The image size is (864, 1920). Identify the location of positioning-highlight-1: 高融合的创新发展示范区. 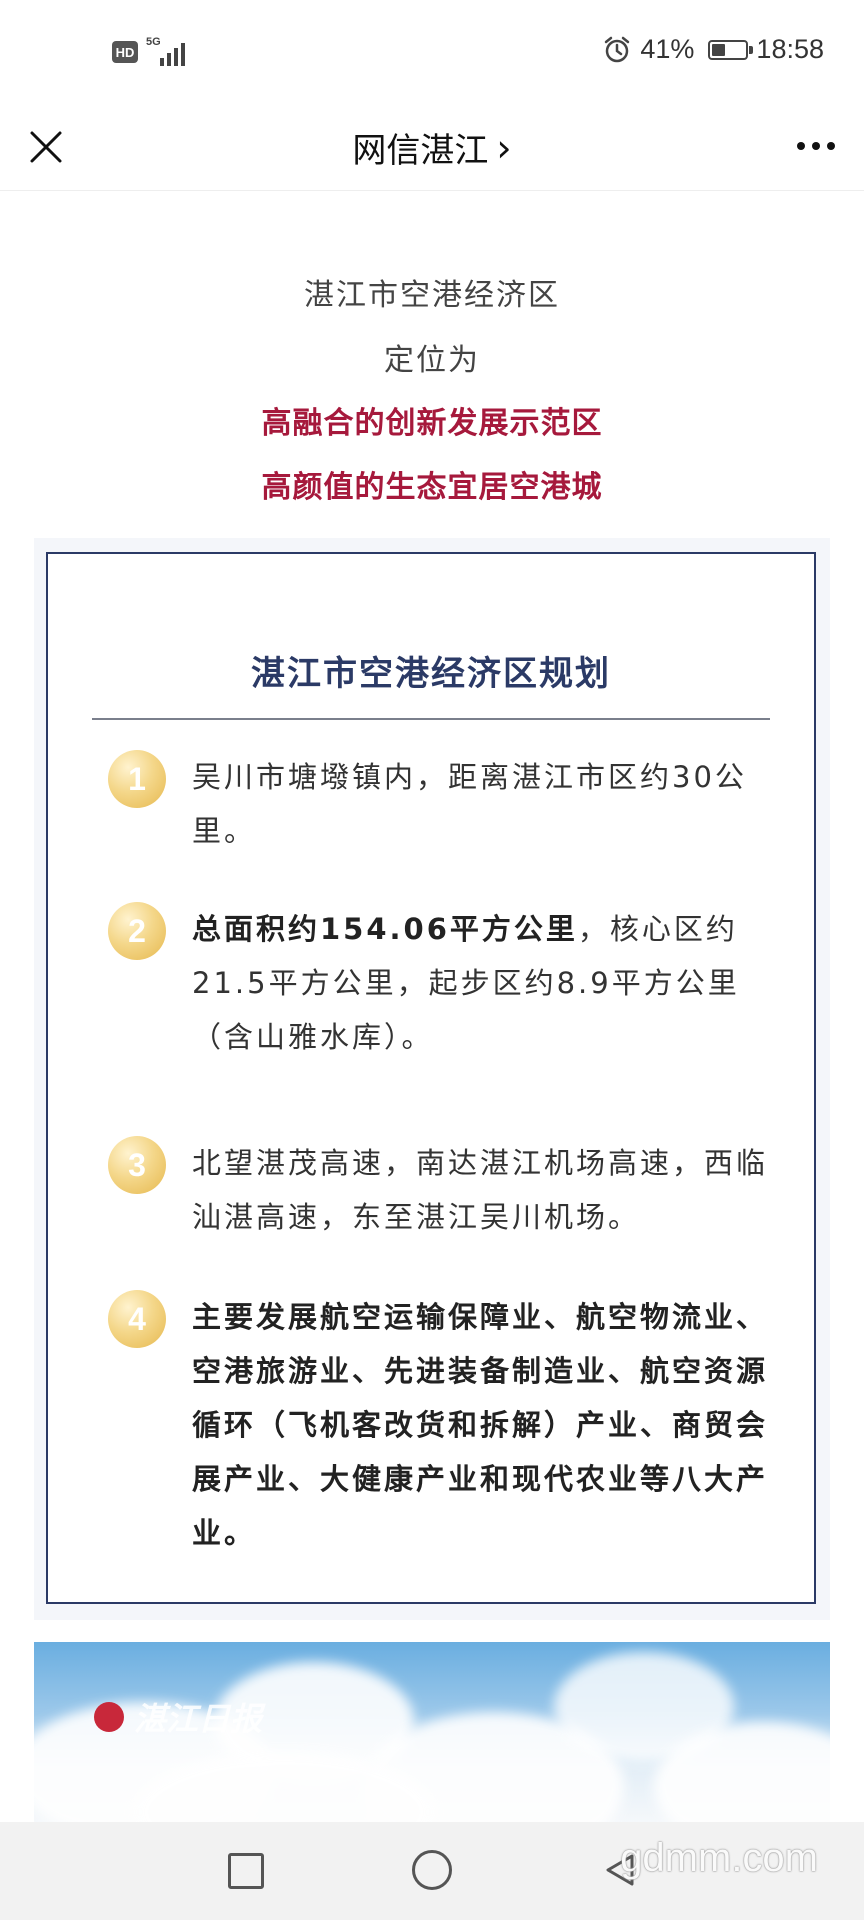
(432, 423).